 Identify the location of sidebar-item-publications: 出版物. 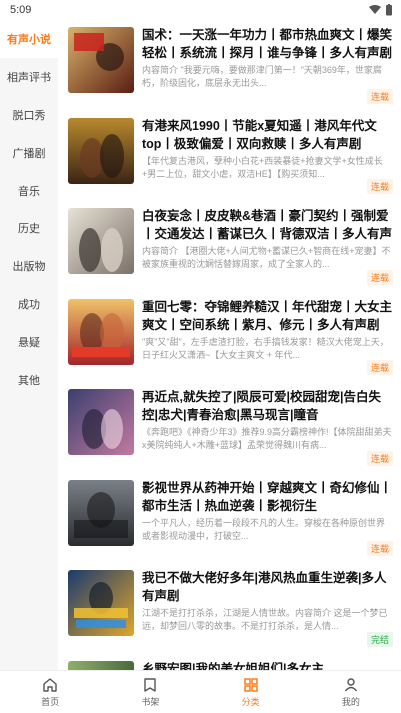
(29, 266).